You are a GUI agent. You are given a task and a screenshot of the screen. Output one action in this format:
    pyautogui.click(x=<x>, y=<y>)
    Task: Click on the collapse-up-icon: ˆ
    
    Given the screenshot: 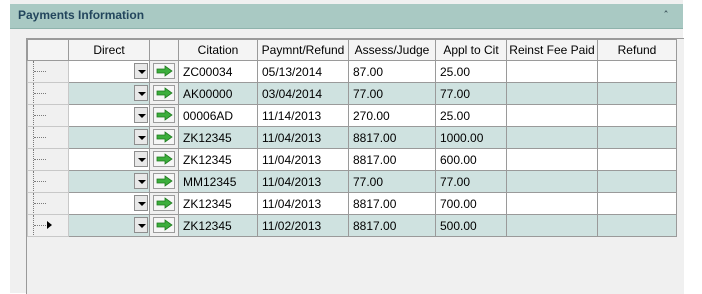 What is the action you would take?
    pyautogui.click(x=666, y=16)
    